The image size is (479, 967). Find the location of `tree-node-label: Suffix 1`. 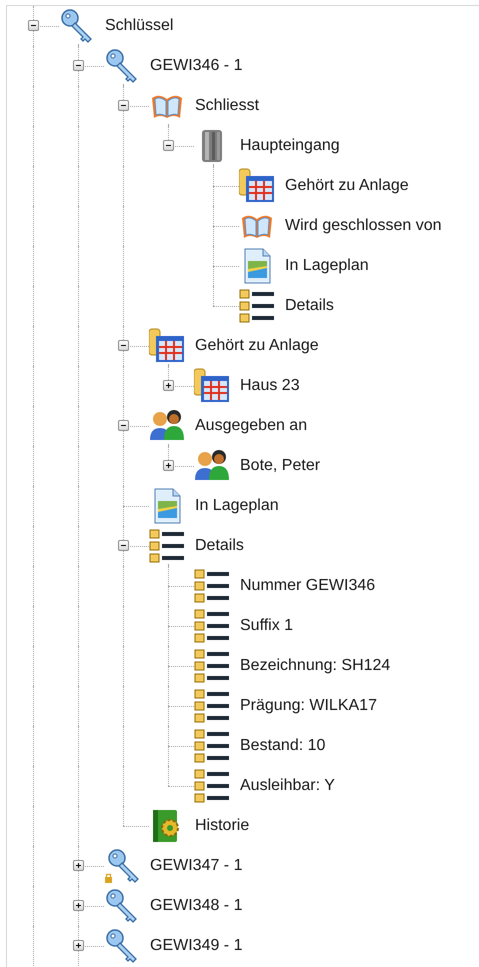

tree-node-label: Suffix 1 is located at coordinates (267, 626).